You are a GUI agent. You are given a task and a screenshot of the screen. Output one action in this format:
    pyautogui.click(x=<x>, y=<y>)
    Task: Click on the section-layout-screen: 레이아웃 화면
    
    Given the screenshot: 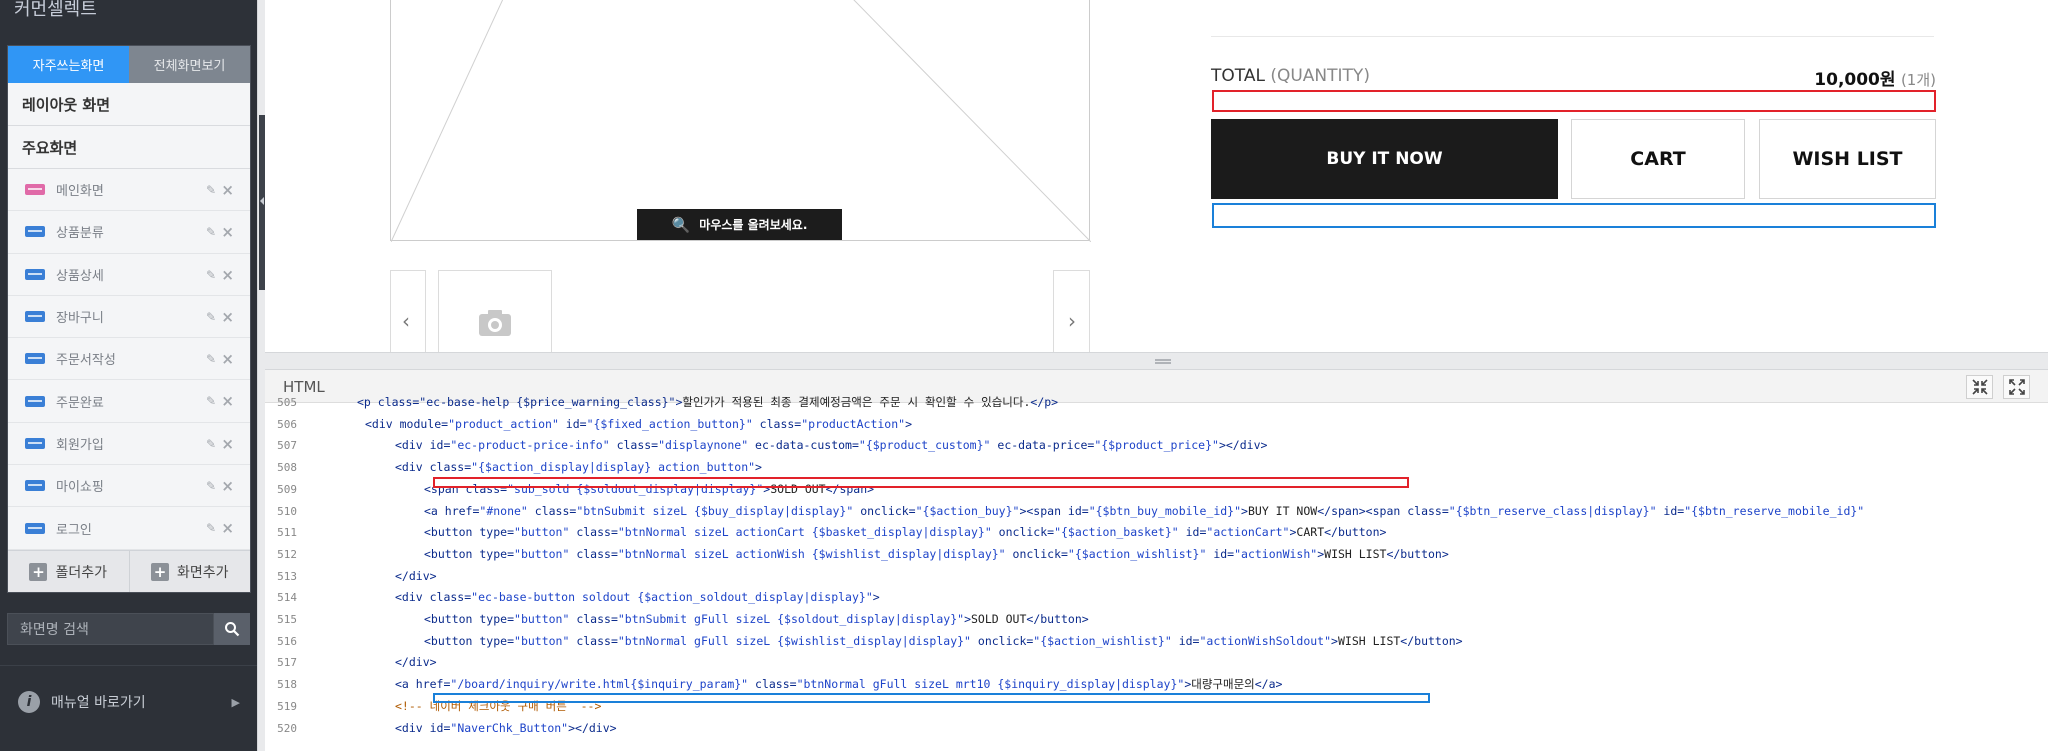 What is the action you would take?
    pyautogui.click(x=129, y=104)
    